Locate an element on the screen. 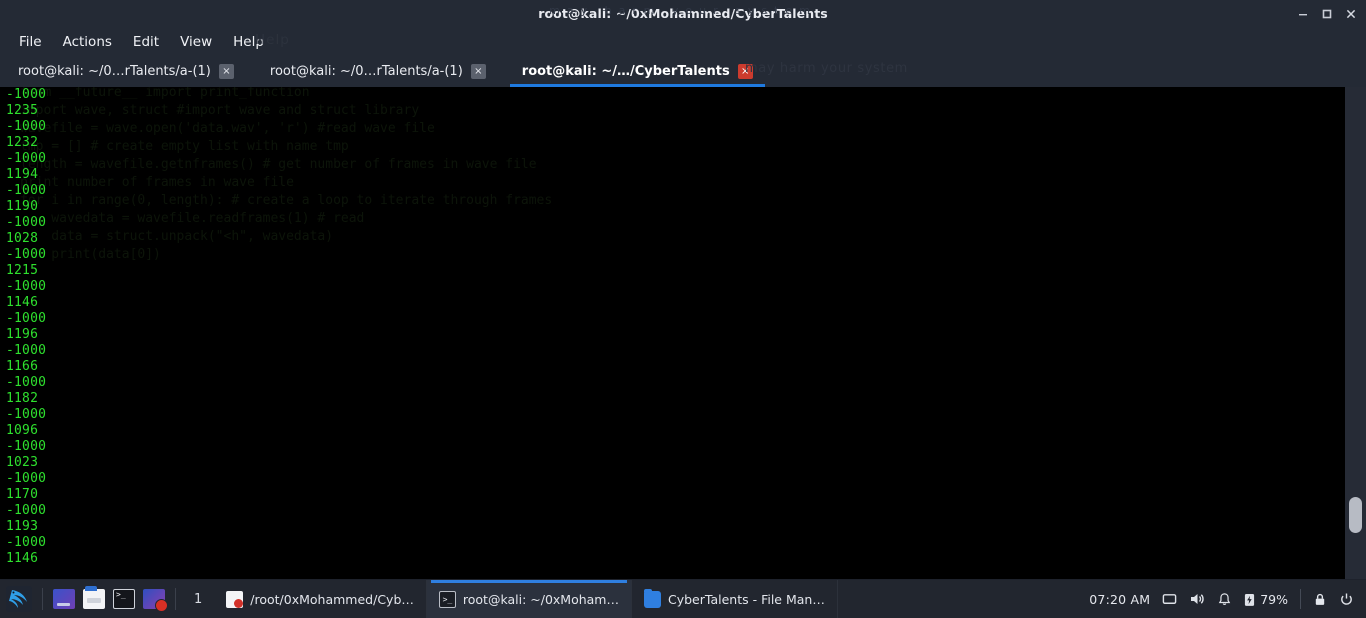 The height and width of the screenshot is (618, 1366). tab-terminal-1: root@kali: ~/0…rTalents/a-(1) × is located at coordinates (126, 71).